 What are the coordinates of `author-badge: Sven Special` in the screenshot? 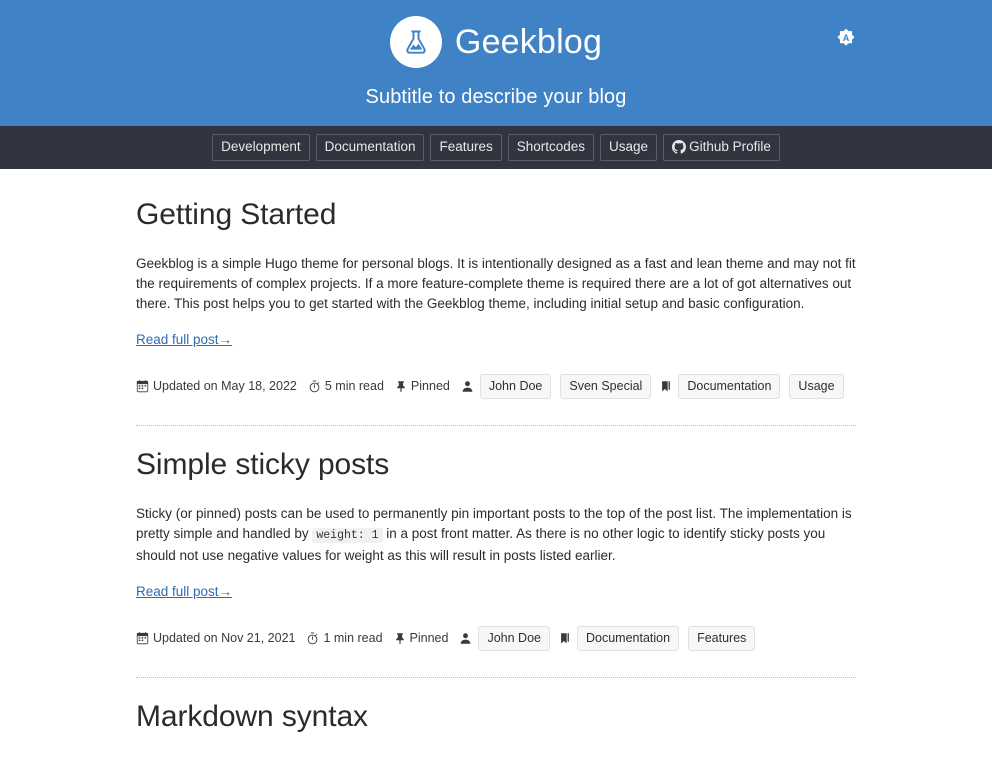 It's located at (606, 386).